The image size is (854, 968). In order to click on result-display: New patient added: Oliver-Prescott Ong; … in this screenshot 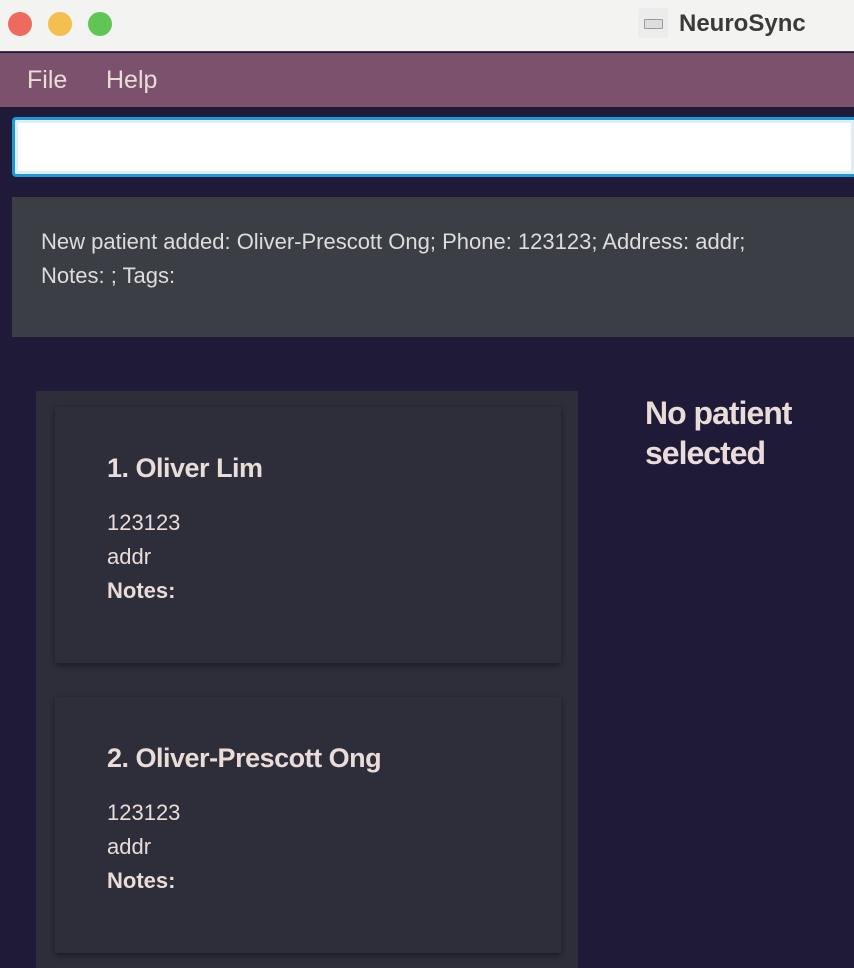, I will do `click(433, 267)`.